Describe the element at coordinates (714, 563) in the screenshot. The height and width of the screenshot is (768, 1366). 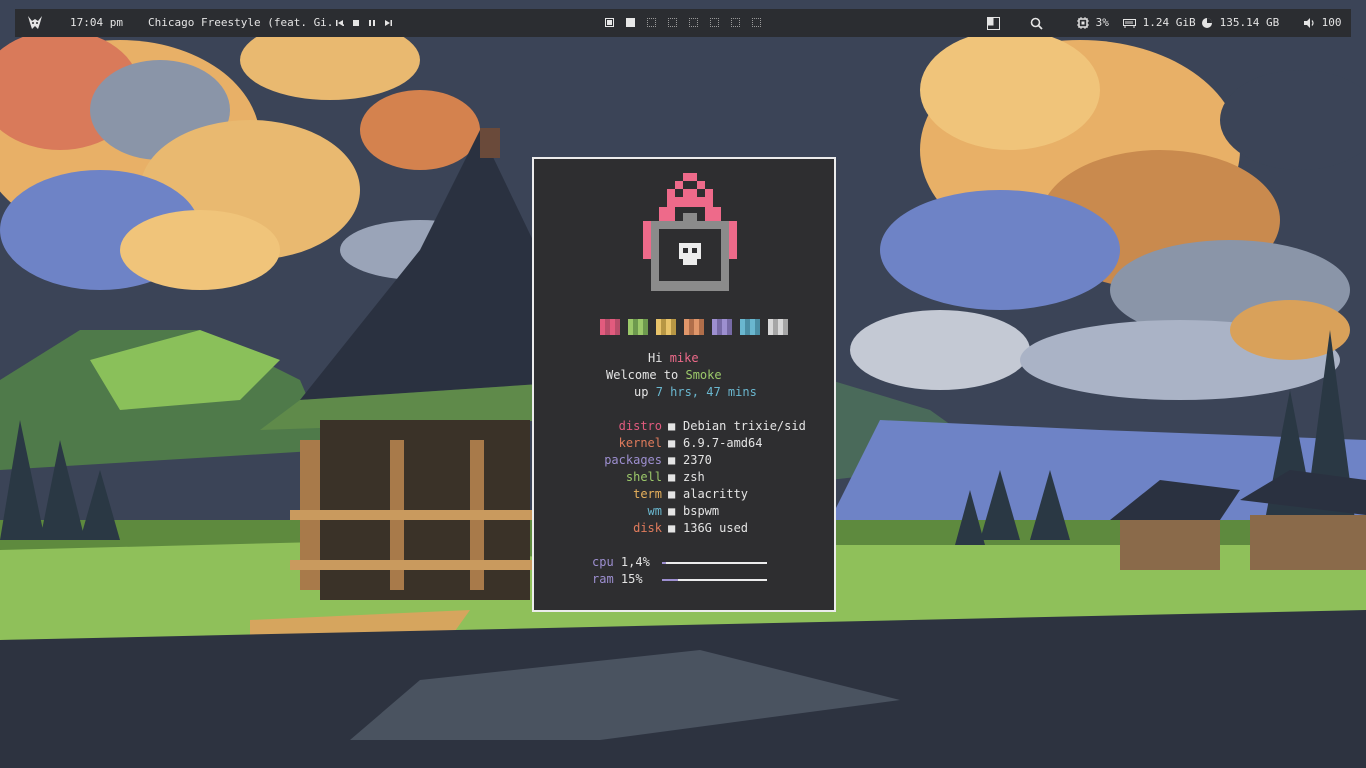
I see `cpu-meter` at that location.